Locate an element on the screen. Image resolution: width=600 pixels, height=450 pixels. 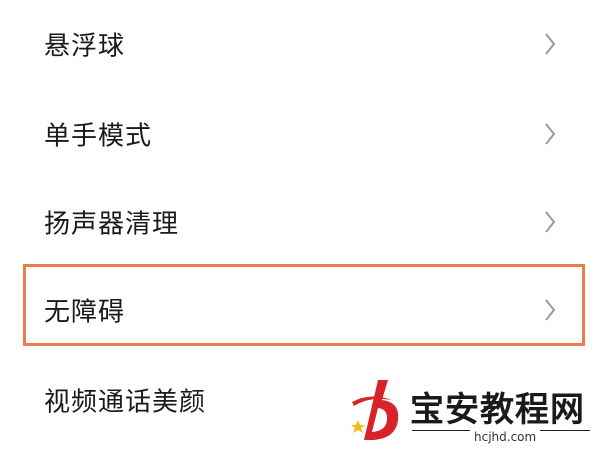
settings-item-label: 单手模式 is located at coordinates (98, 136).